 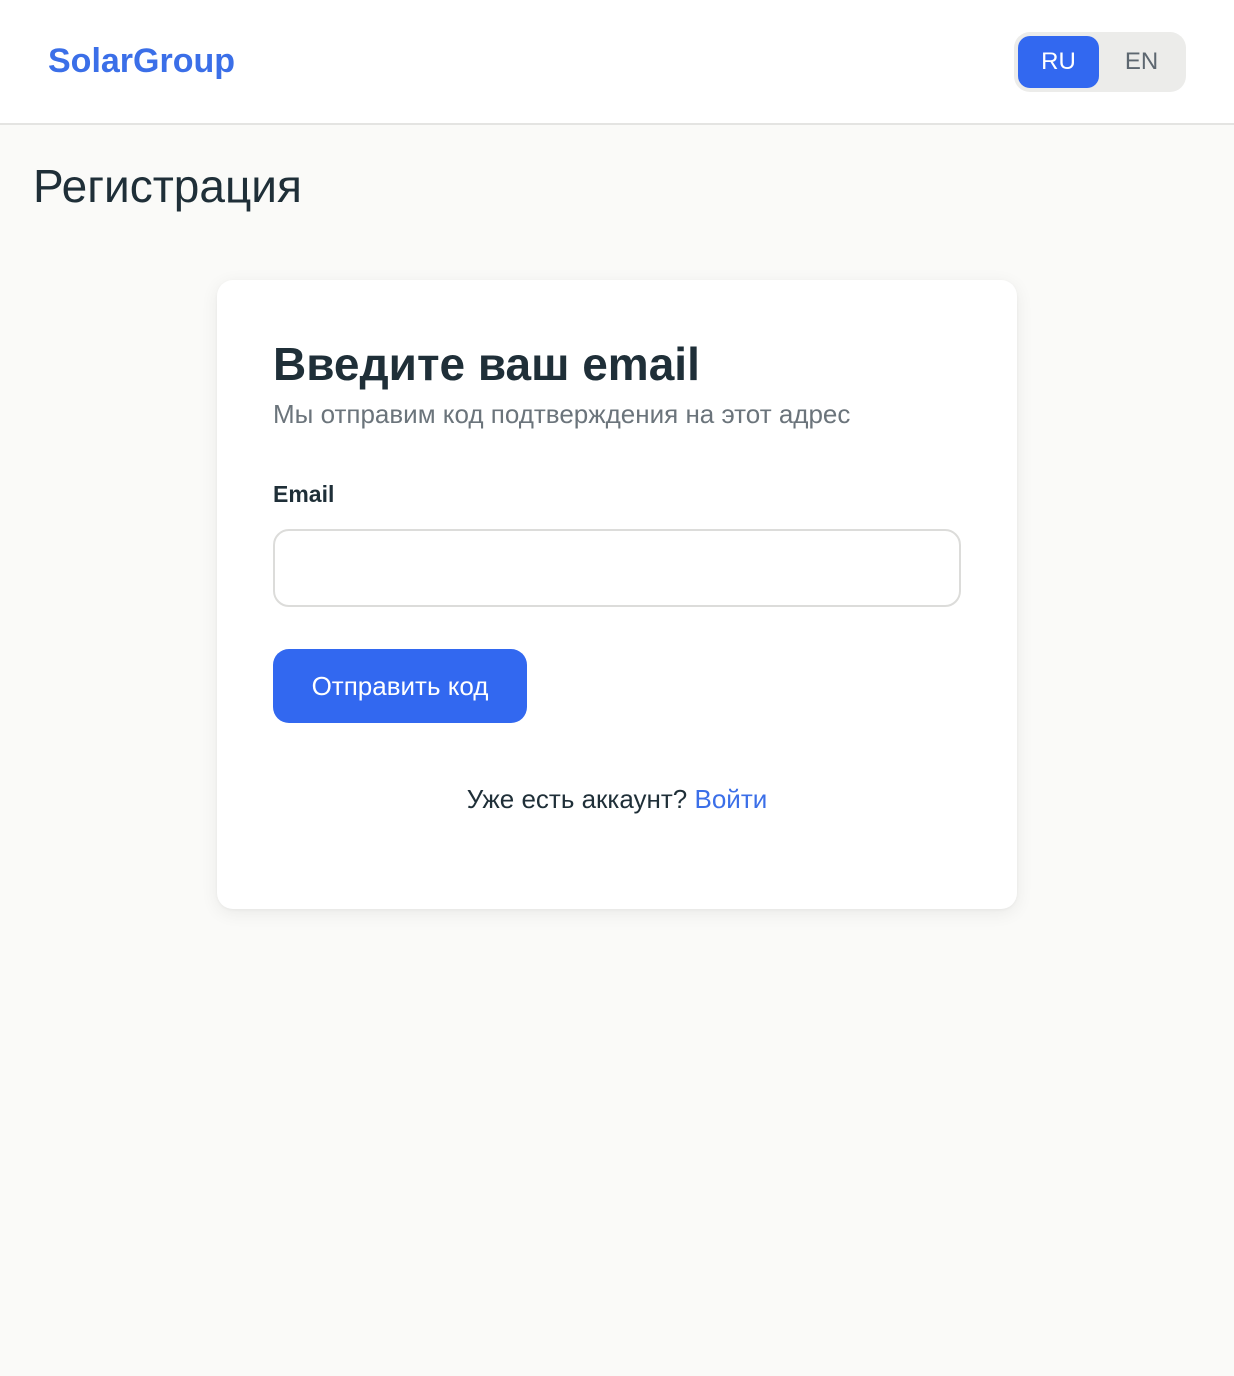 I want to click on send-code-button: Отправить код, so click(x=400, y=686).